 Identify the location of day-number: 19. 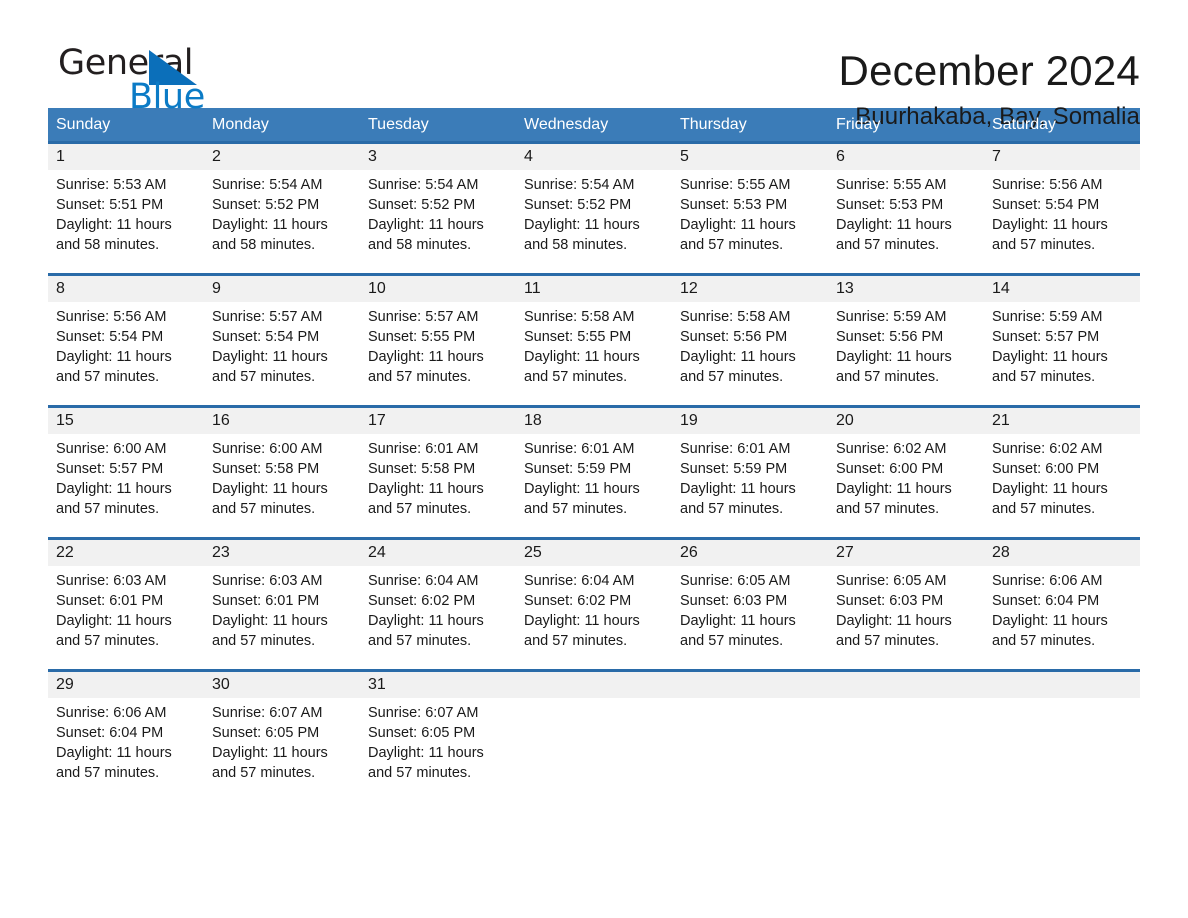
(750, 421).